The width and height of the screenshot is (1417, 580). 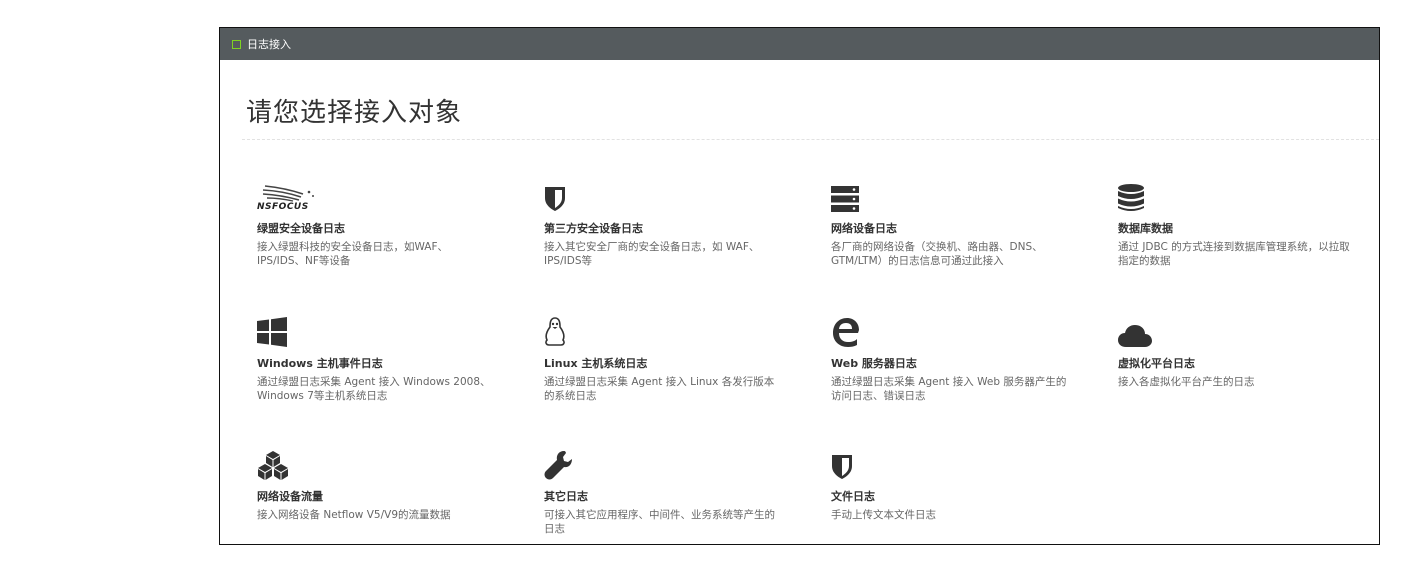 What do you see at coordinates (1156, 363) in the screenshot?
I see `card-title: 虚拟化平台日志` at bounding box center [1156, 363].